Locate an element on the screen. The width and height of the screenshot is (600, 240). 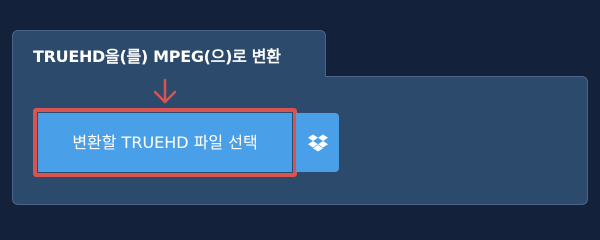
dropbox-button is located at coordinates (317, 142).